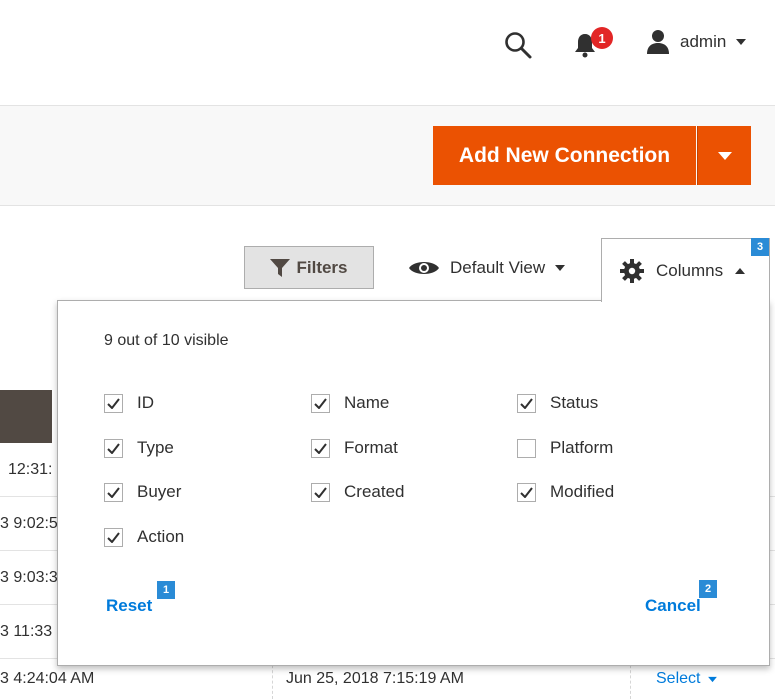 The width and height of the screenshot is (775, 699). What do you see at coordinates (760, 247) in the screenshot?
I see `callout-marker: 3` at bounding box center [760, 247].